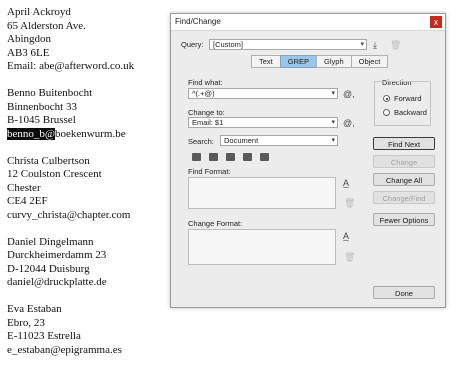 This screenshot has width=474, height=371. Describe the element at coordinates (90, 133) in the screenshot. I see `email-rest: boekenwurm.be` at that location.